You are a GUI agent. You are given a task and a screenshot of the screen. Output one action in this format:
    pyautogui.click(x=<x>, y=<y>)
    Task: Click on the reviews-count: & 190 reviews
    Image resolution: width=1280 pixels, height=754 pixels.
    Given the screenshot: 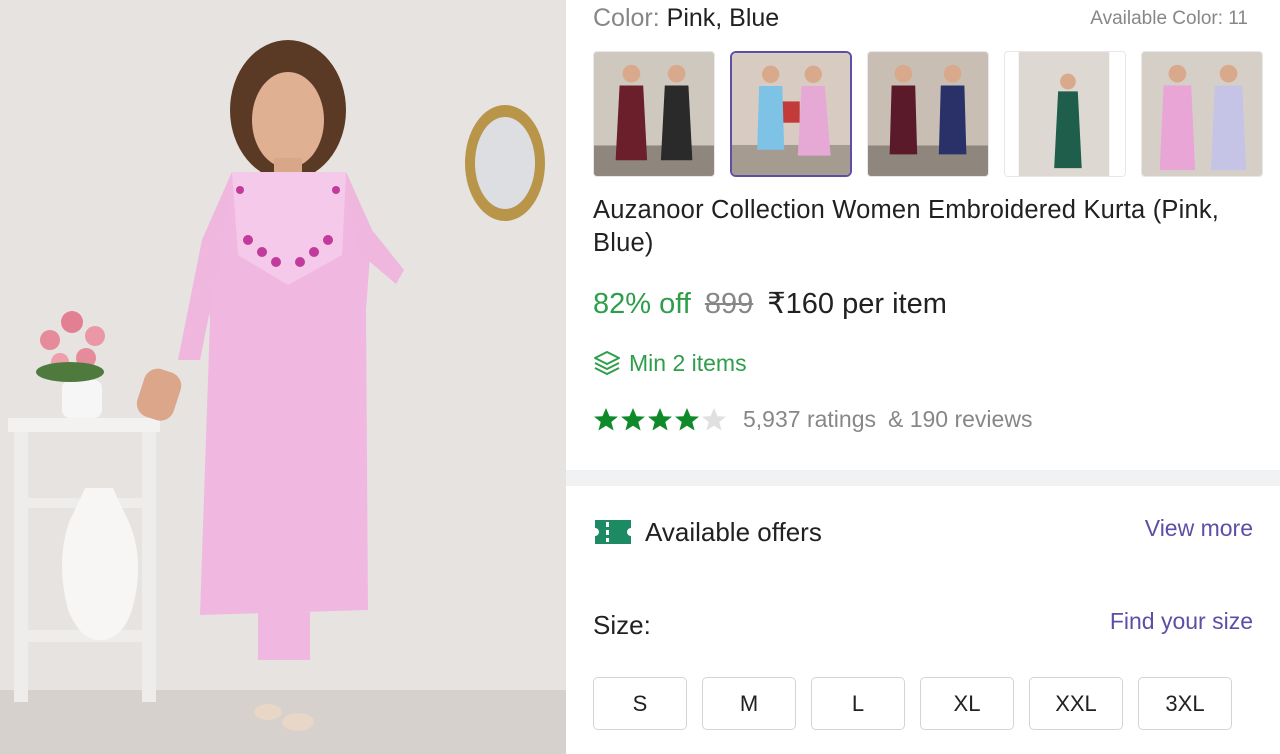 What is the action you would take?
    pyautogui.click(x=960, y=419)
    